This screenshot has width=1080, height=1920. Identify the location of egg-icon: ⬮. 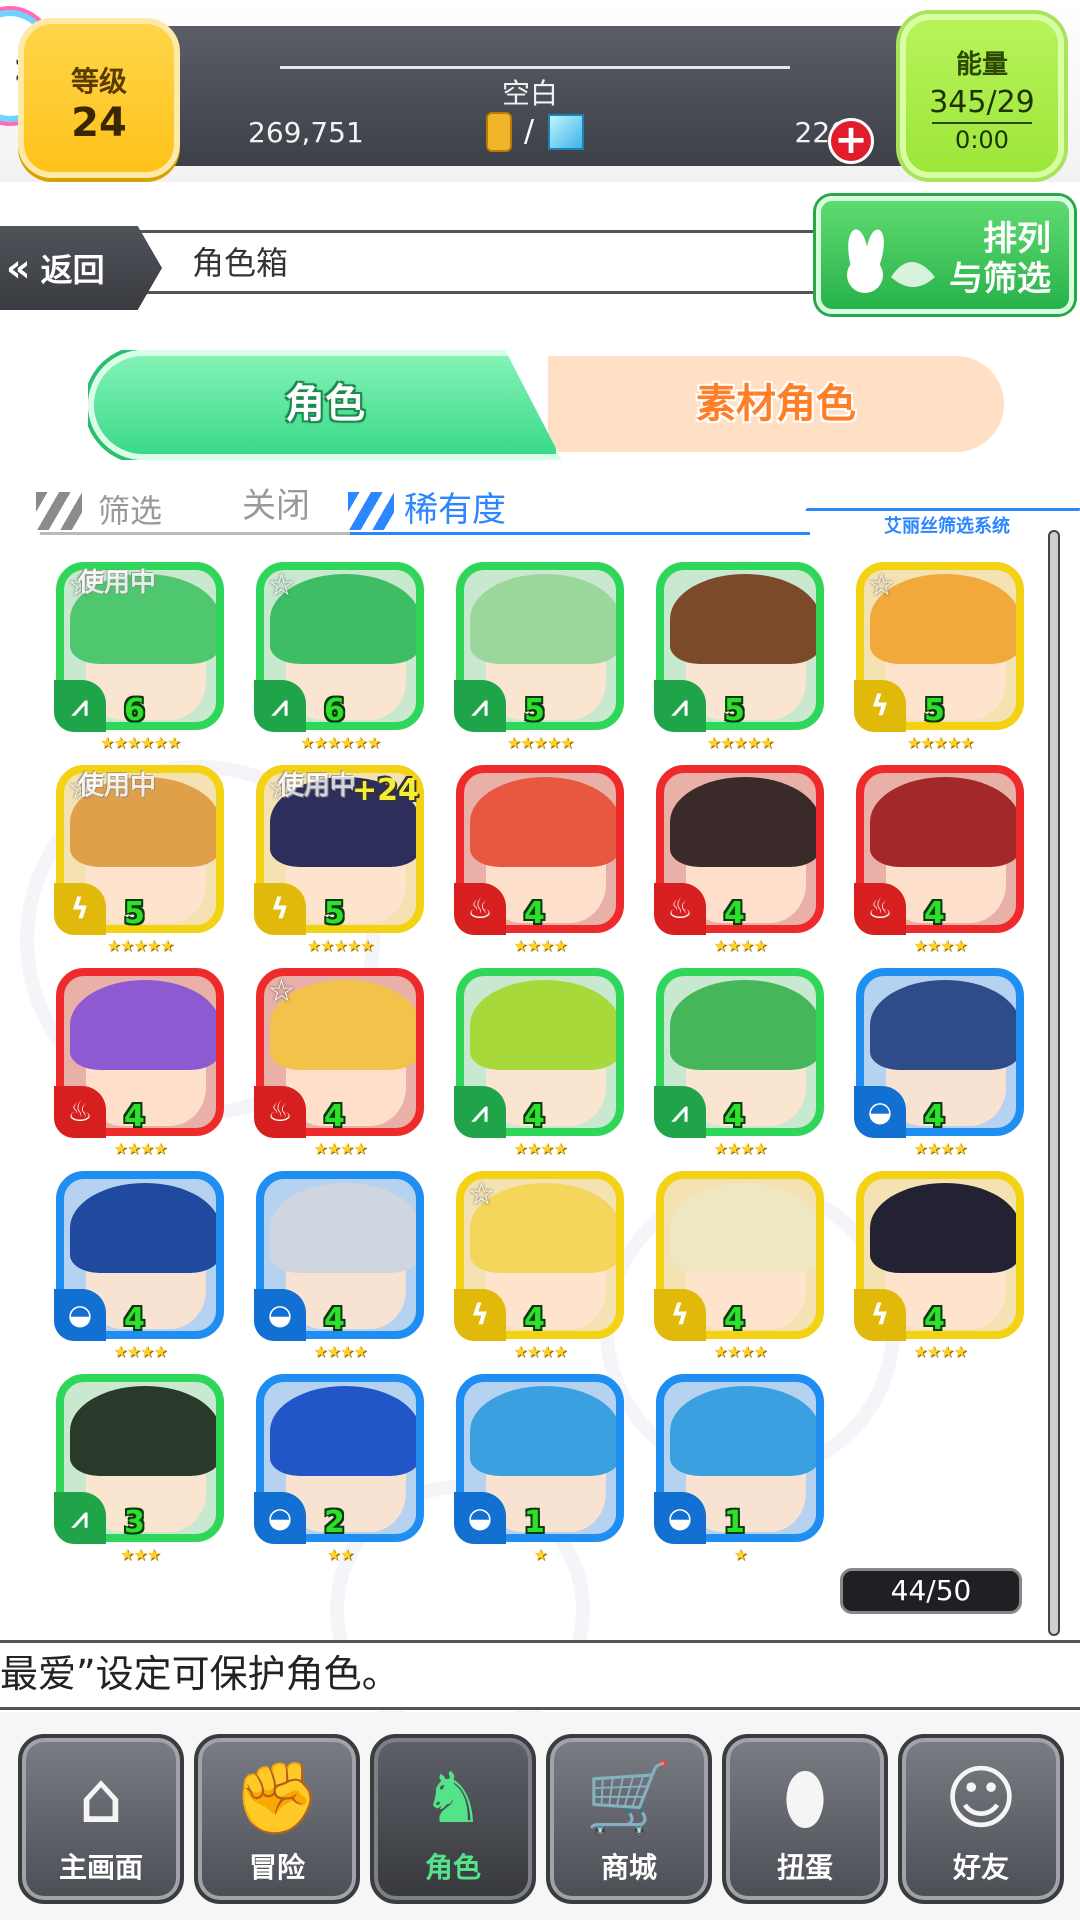
(805, 1798).